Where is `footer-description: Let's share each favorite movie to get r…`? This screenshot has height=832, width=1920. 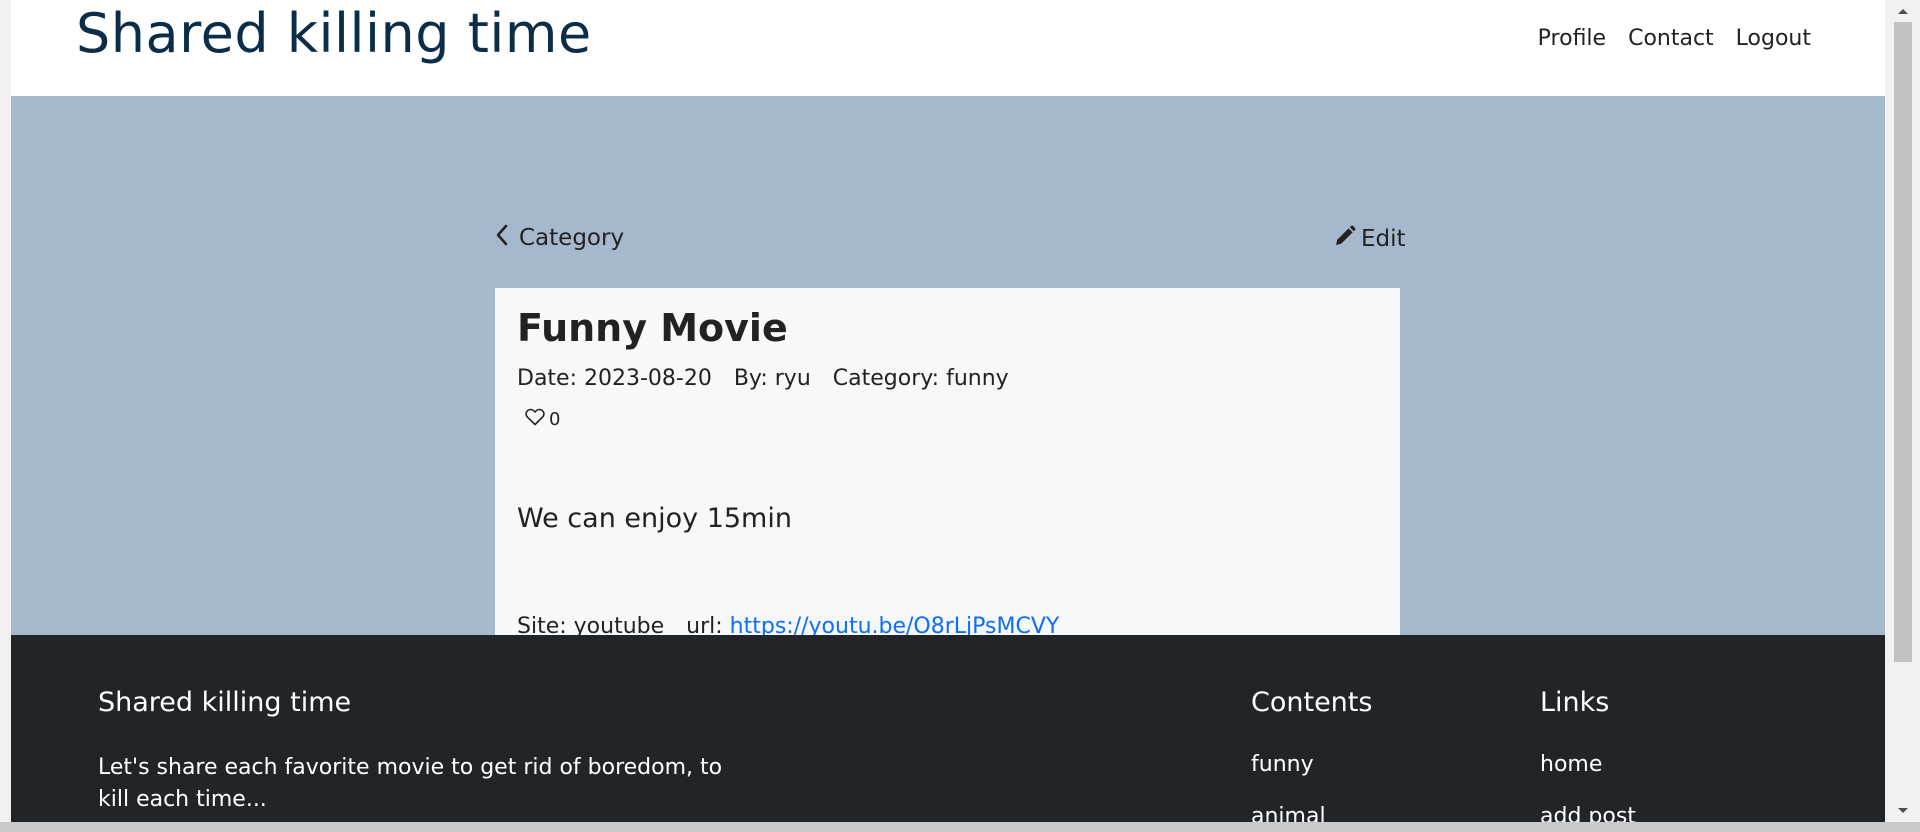 footer-description: Let's share each favorite movie to get r… is located at coordinates (410, 783).